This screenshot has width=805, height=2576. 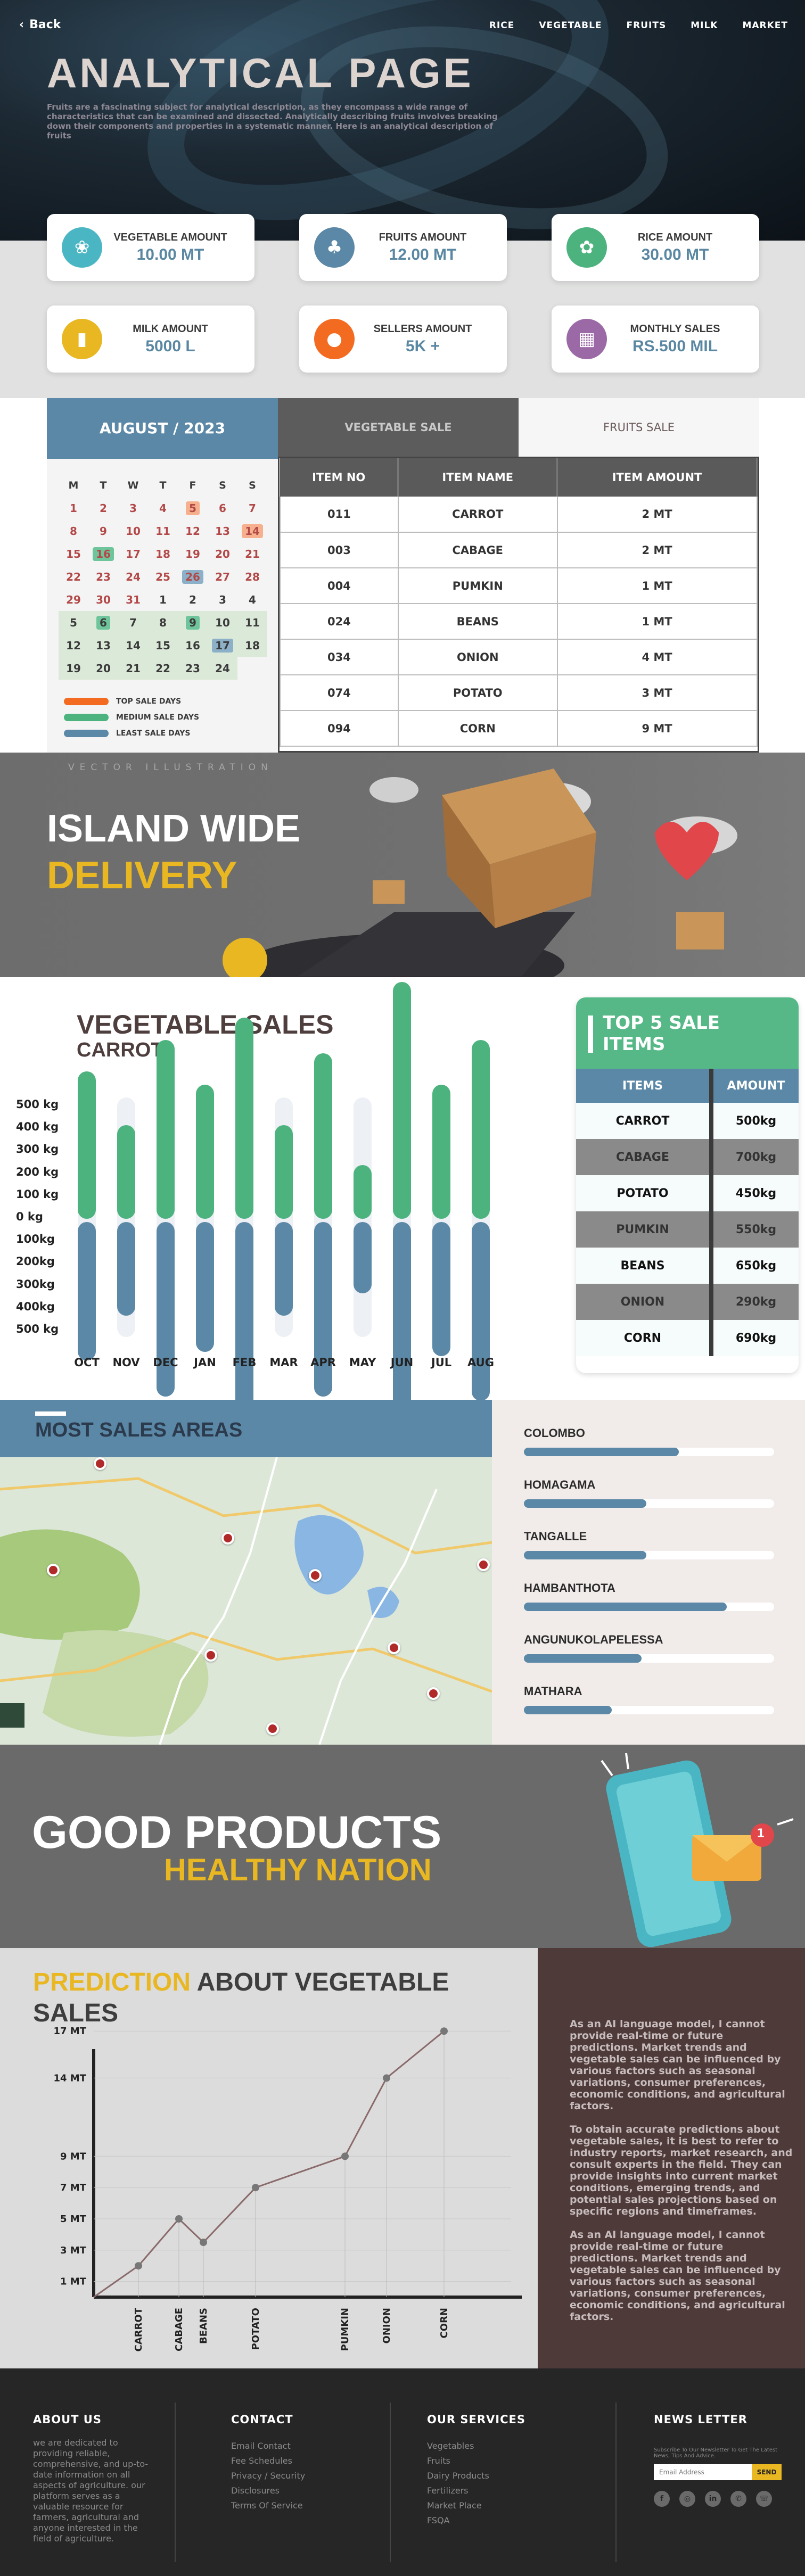 What do you see at coordinates (688, 1121) in the screenshot?
I see `top5-row: CARROT 500kg` at bounding box center [688, 1121].